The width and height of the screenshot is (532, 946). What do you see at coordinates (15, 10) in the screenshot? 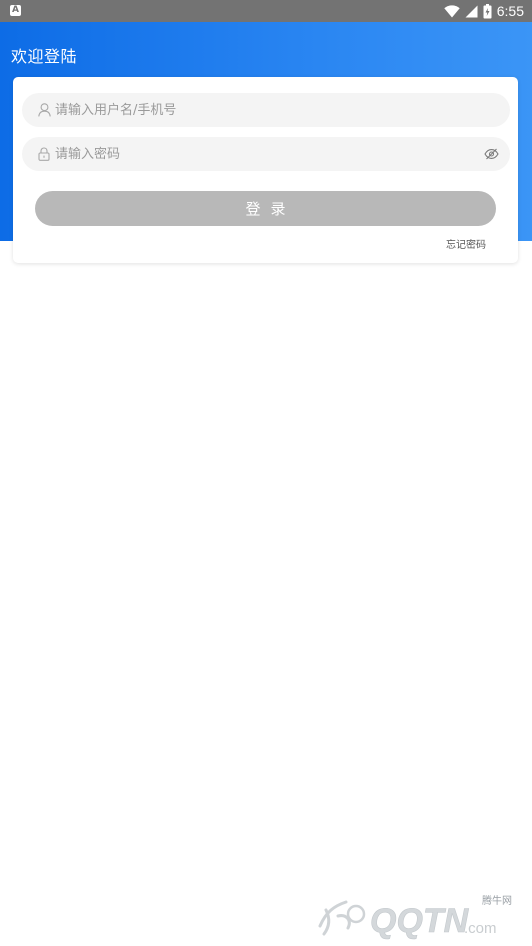
I see `app-notification-icon: A` at bounding box center [15, 10].